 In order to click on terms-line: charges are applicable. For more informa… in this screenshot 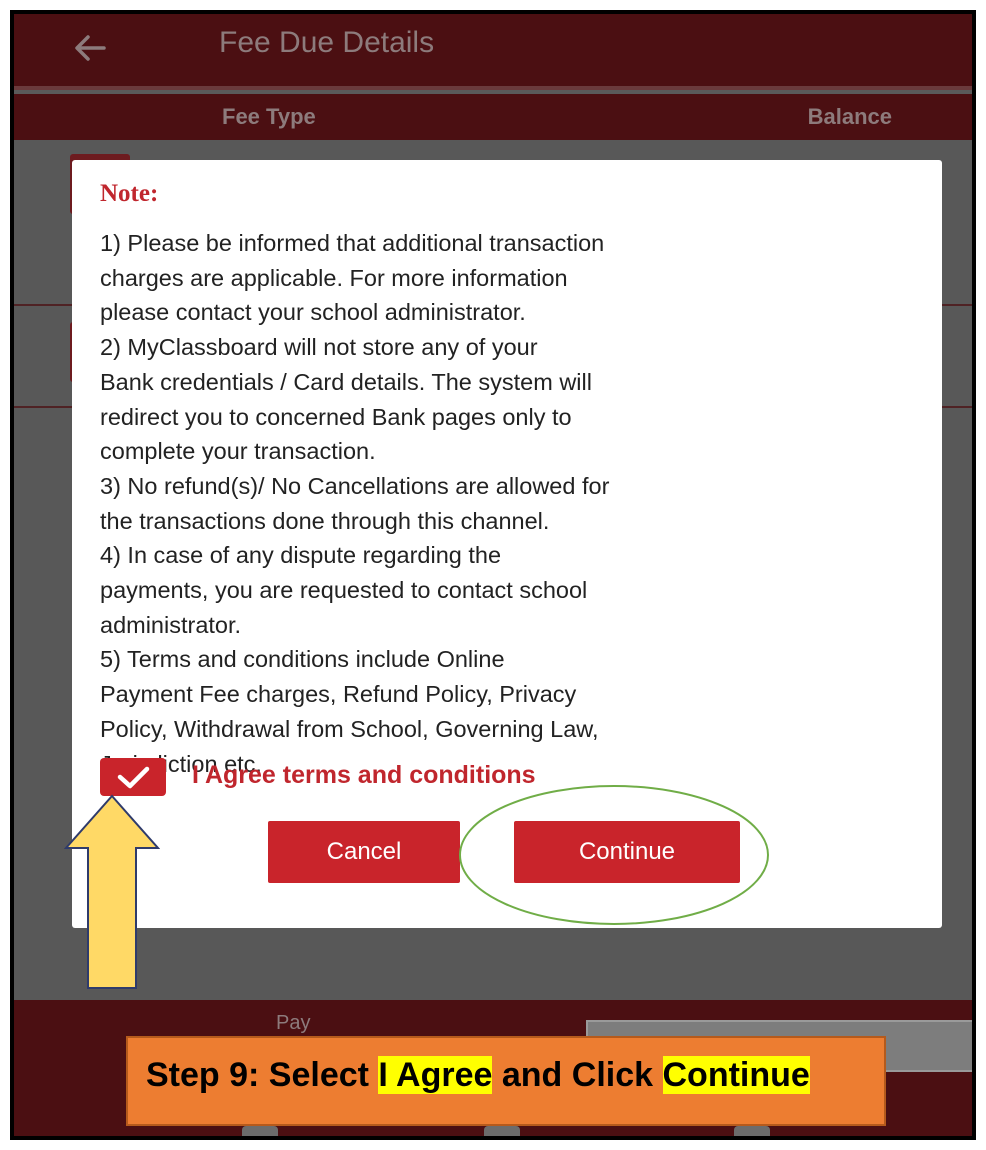, I will do `click(334, 277)`.